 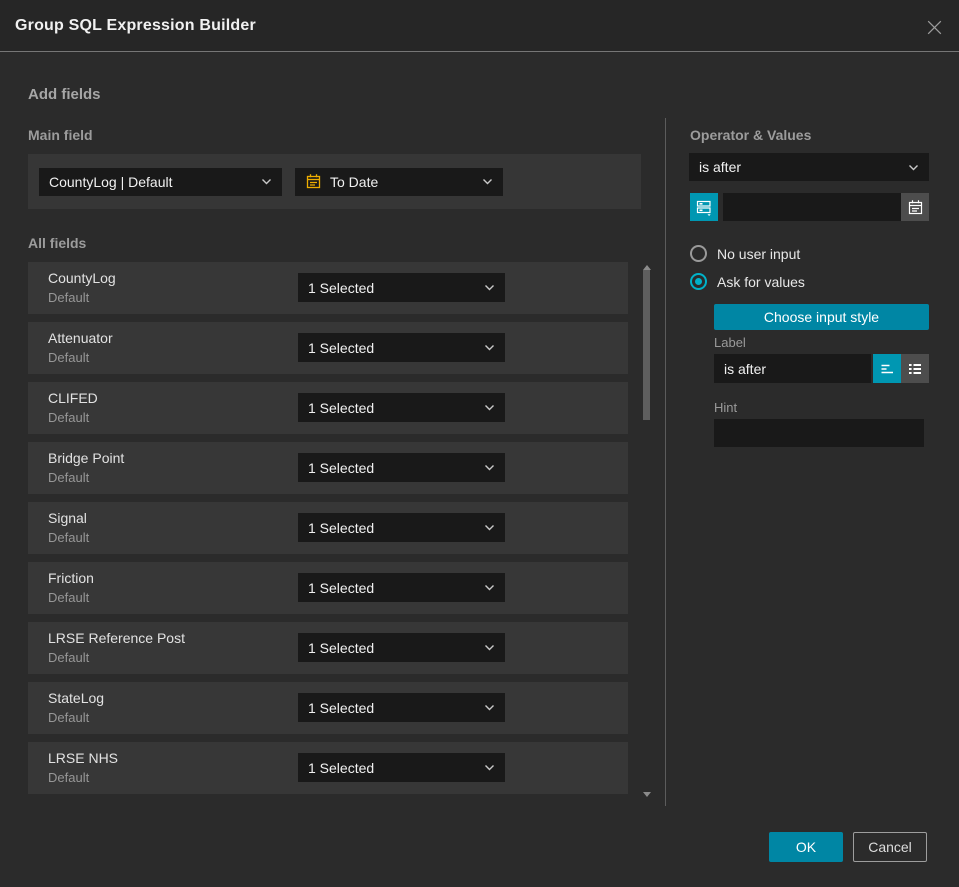 I want to click on value-input-type-button, so click(x=704, y=207).